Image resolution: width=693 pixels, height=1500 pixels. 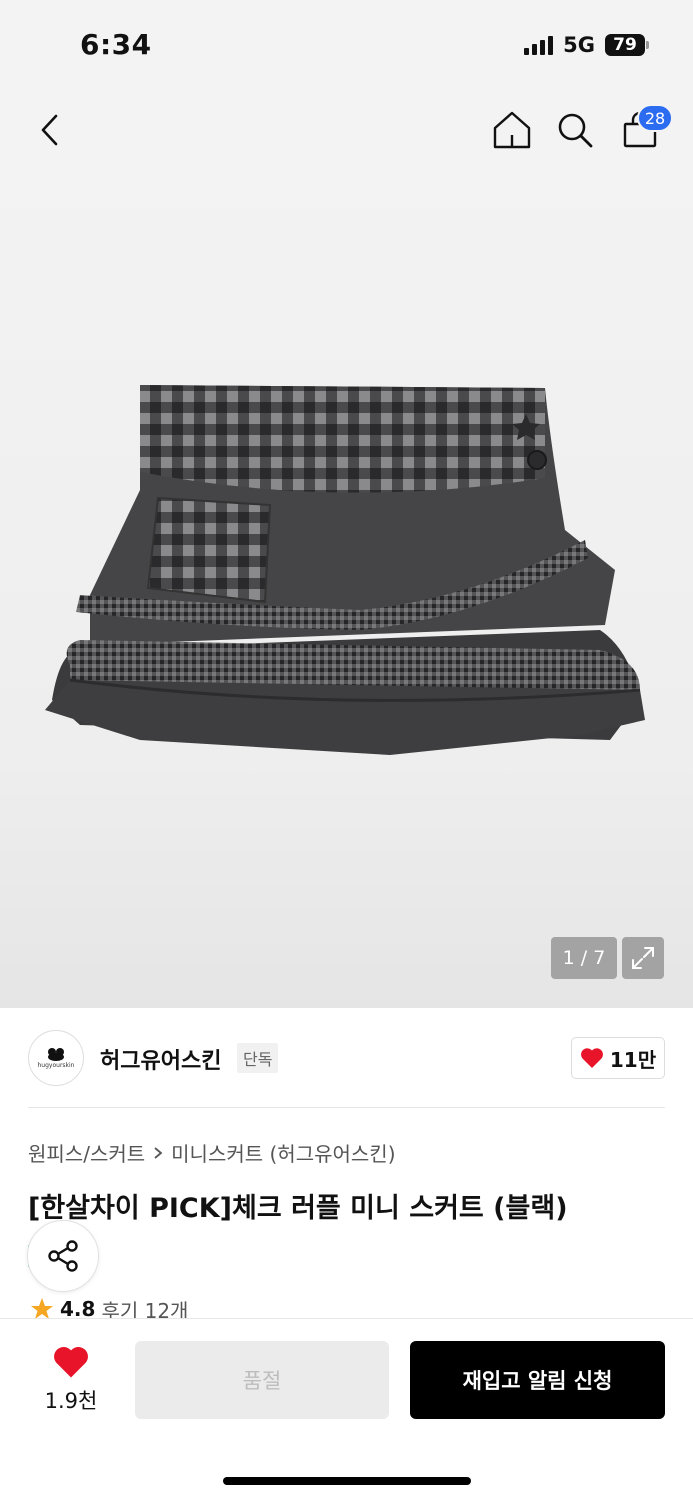 What do you see at coordinates (347, 1481) in the screenshot?
I see `home-indicator` at bounding box center [347, 1481].